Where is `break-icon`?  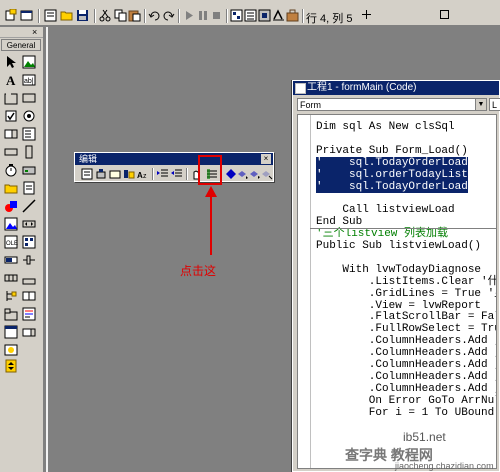
break-icon is located at coordinates (203, 15).